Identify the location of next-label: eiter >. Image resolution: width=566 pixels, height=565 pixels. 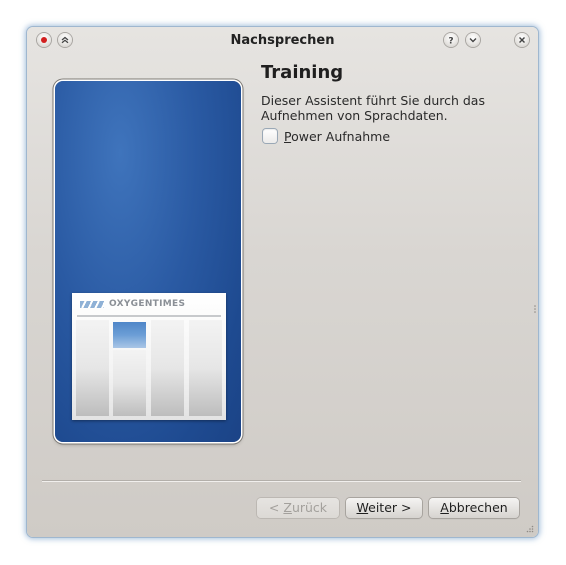
(390, 507).